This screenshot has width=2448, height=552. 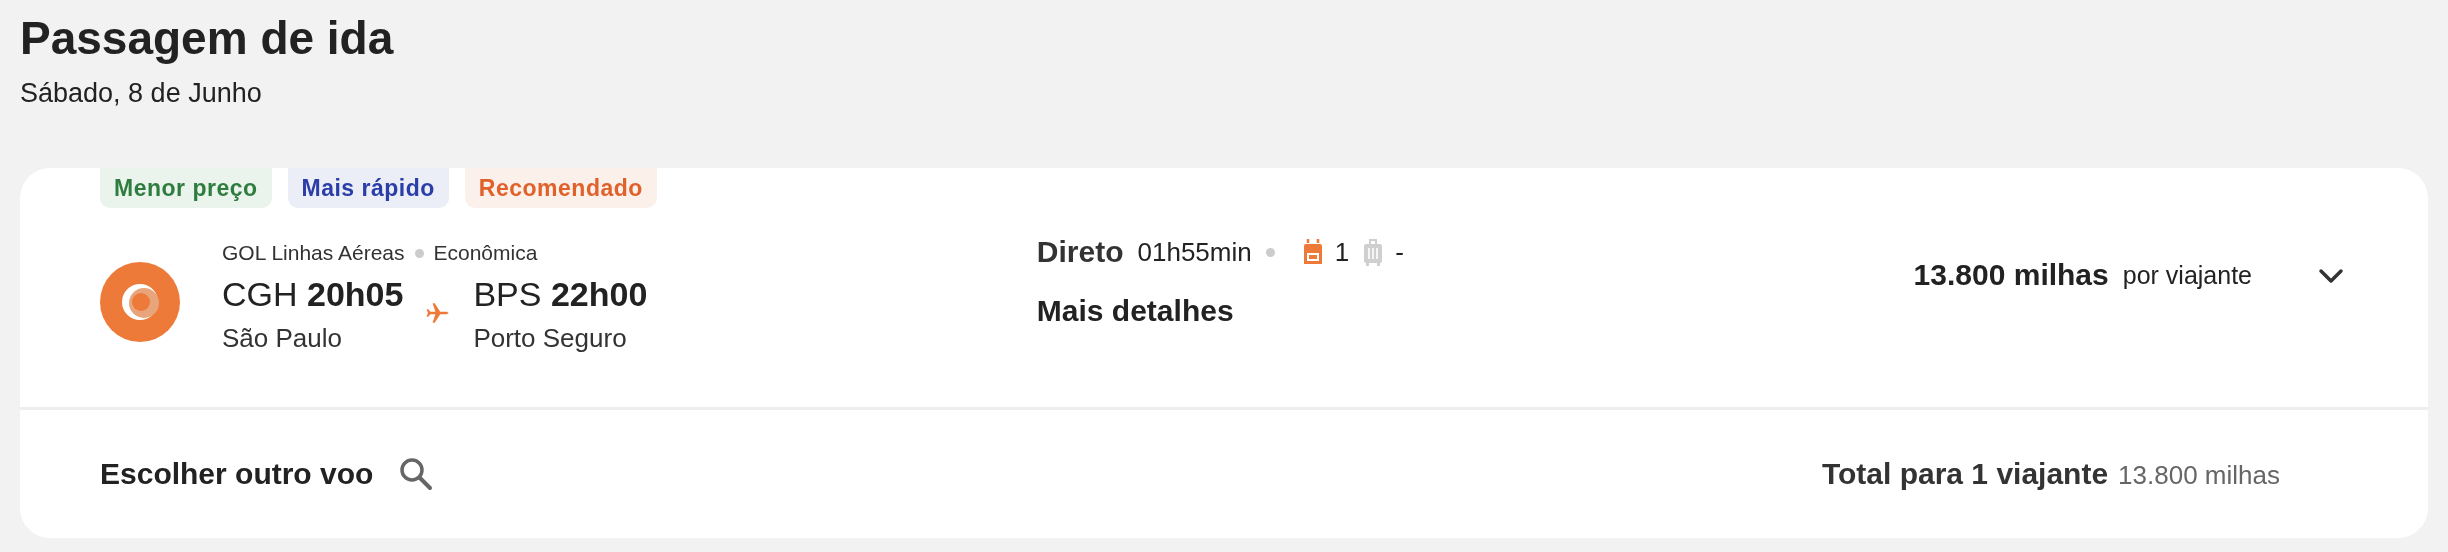 What do you see at coordinates (313, 294) in the screenshot?
I see `departure-time: CGH 20h05` at bounding box center [313, 294].